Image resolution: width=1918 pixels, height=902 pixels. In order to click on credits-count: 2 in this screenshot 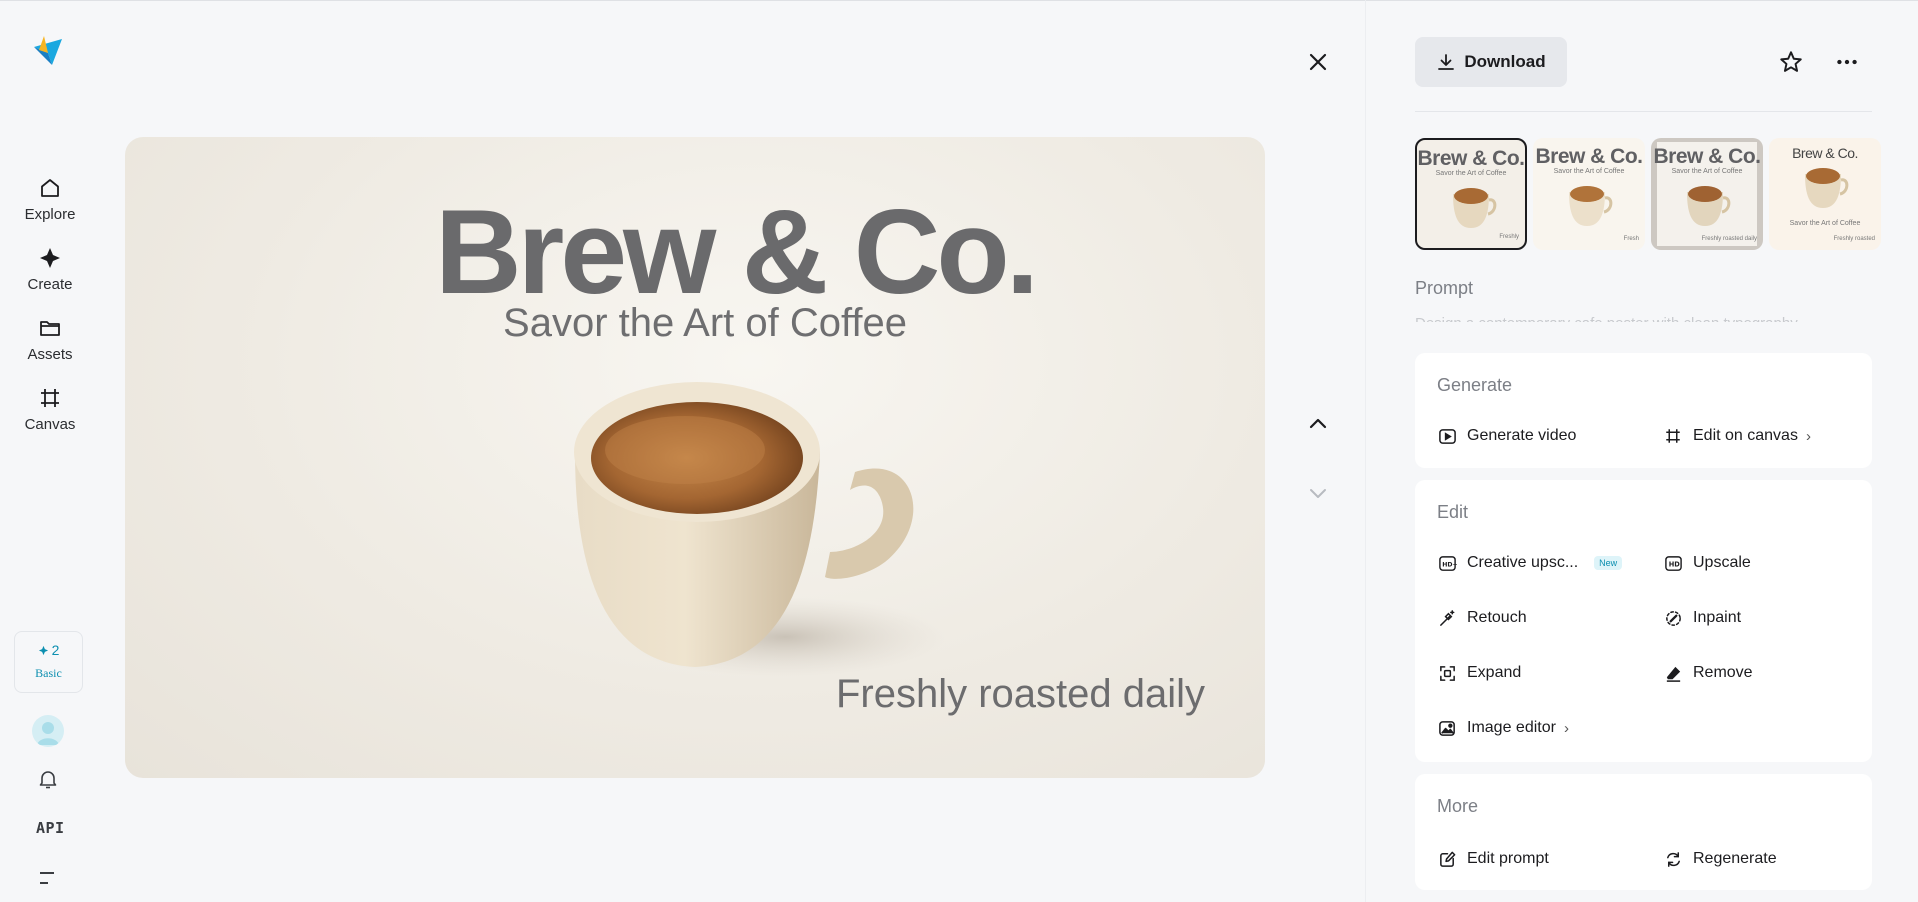, I will do `click(48, 650)`.